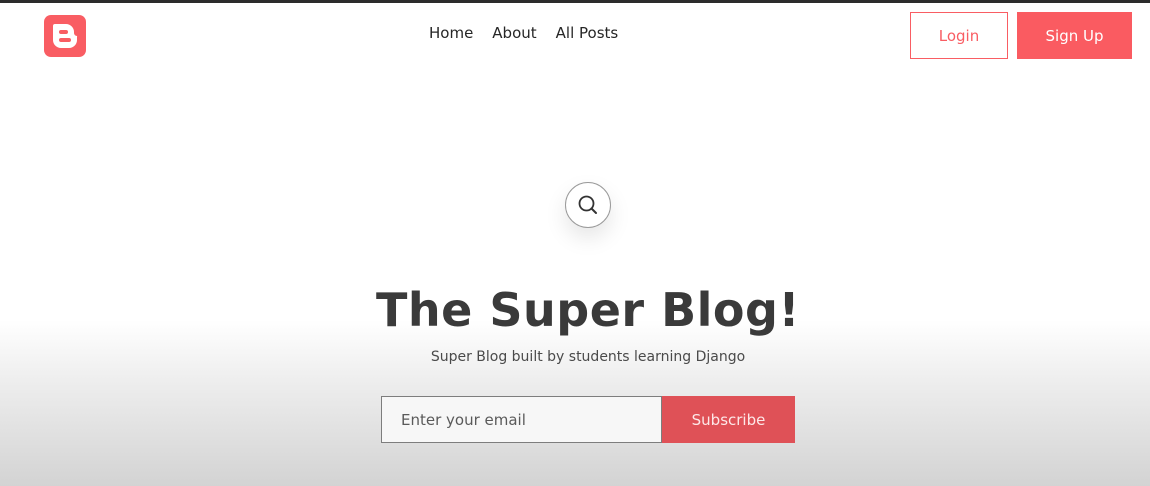 The height and width of the screenshot is (486, 1150). I want to click on blogger-b-icon, so click(65, 36).